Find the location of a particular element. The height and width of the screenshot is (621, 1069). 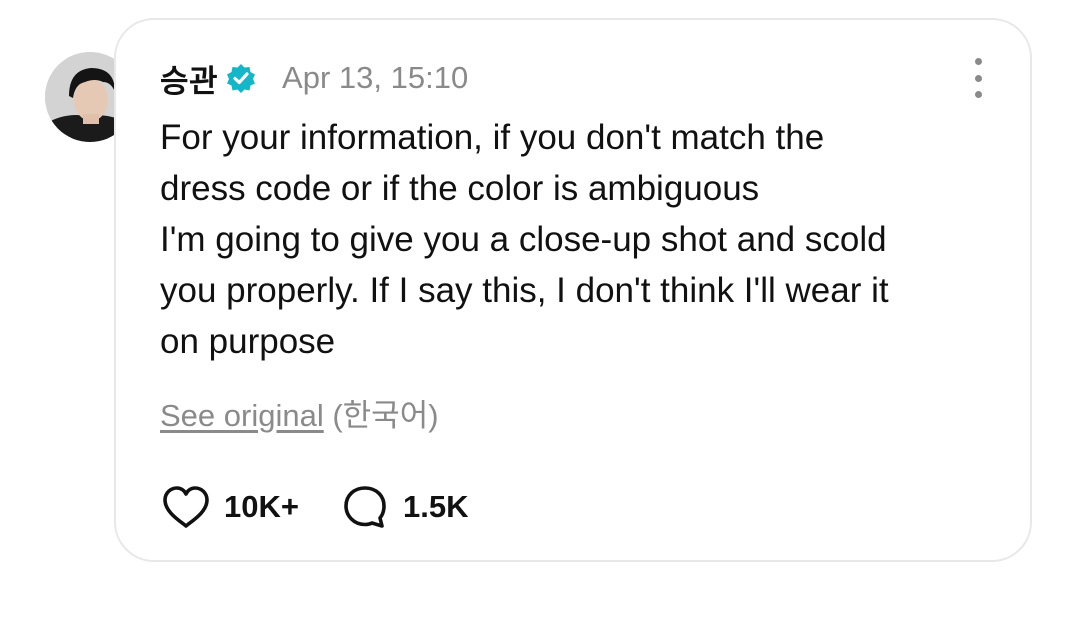

more-vertical-icon is located at coordinates (978, 61).